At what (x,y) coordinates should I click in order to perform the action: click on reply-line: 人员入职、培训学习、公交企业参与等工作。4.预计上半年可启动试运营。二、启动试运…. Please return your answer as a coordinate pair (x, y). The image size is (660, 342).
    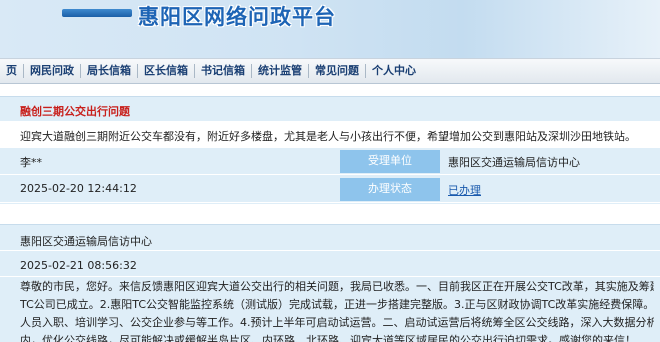
    Looking at the image, I should click on (337, 322).